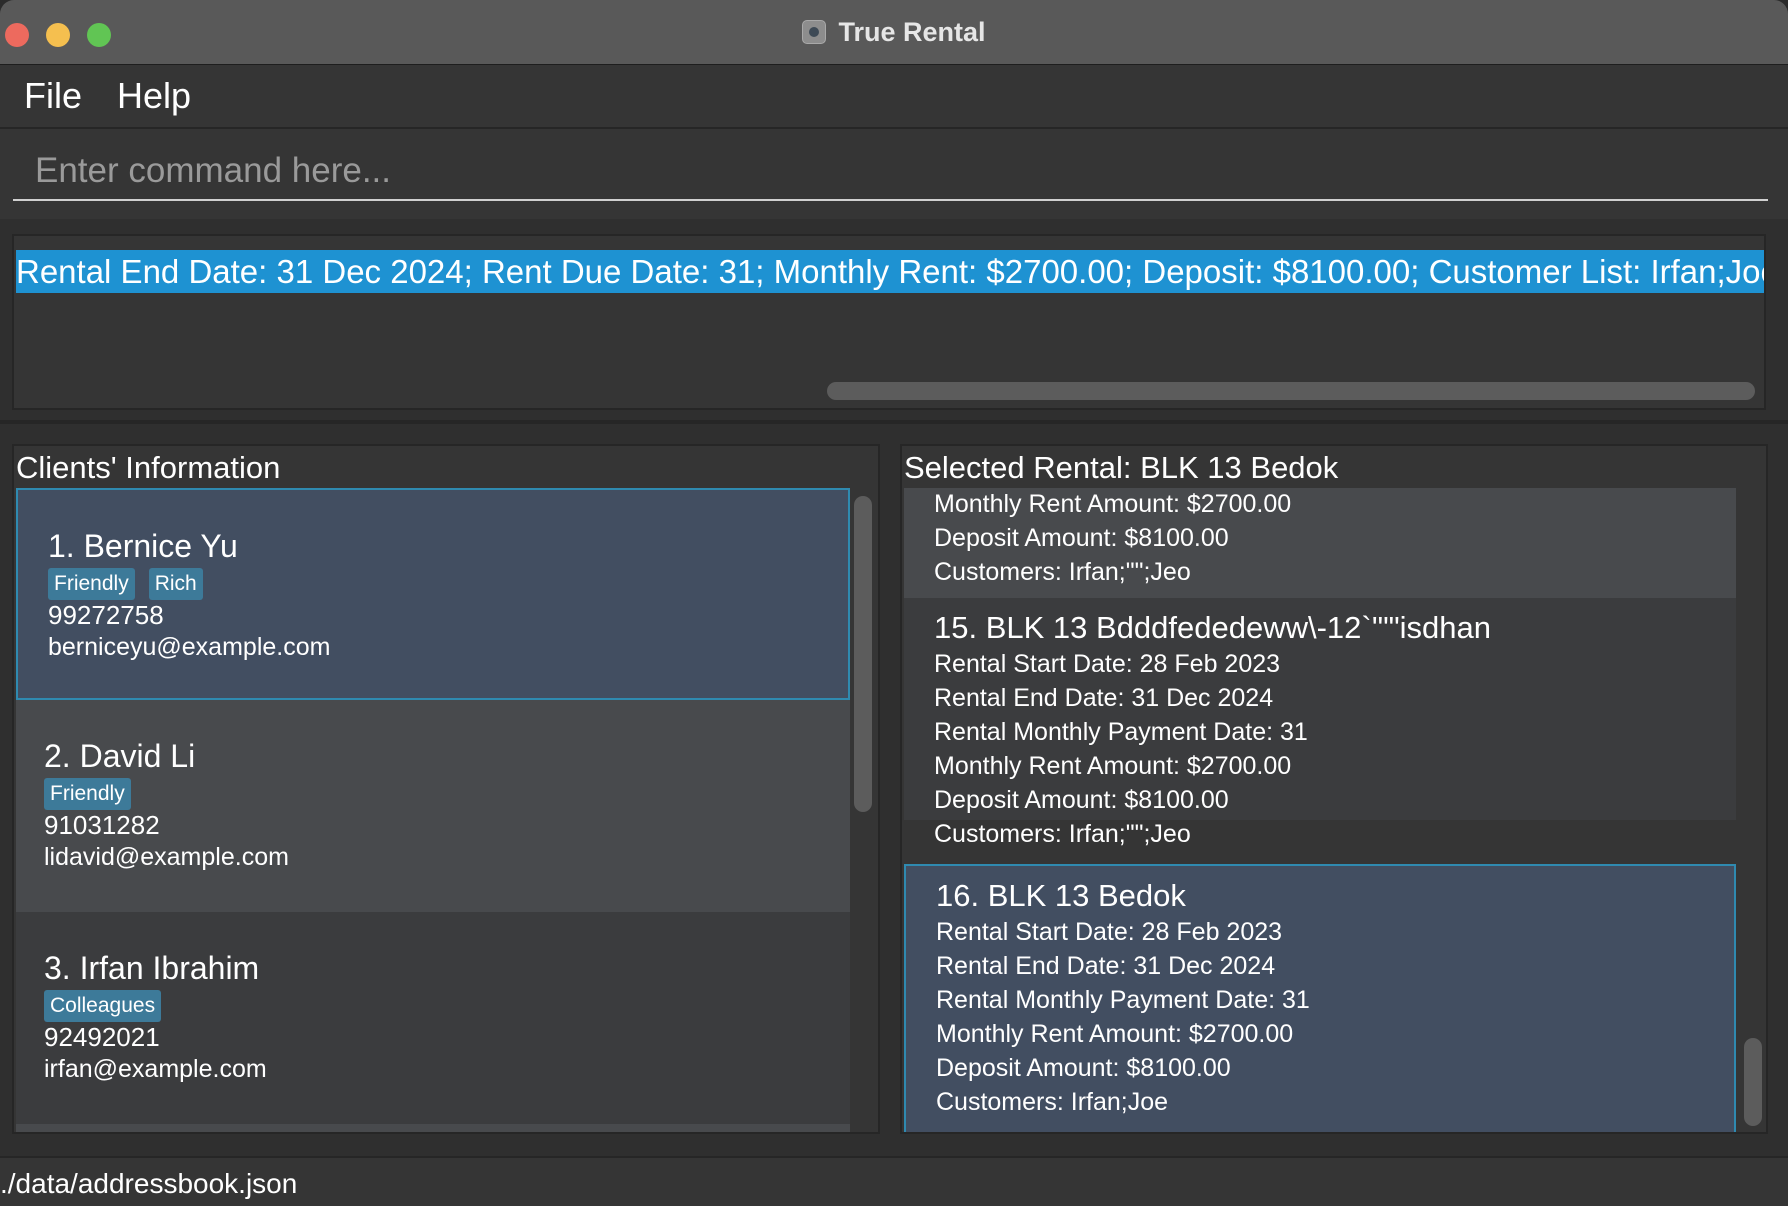 Image resolution: width=1788 pixels, height=1206 pixels. I want to click on client-tag: Rich, so click(175, 584).